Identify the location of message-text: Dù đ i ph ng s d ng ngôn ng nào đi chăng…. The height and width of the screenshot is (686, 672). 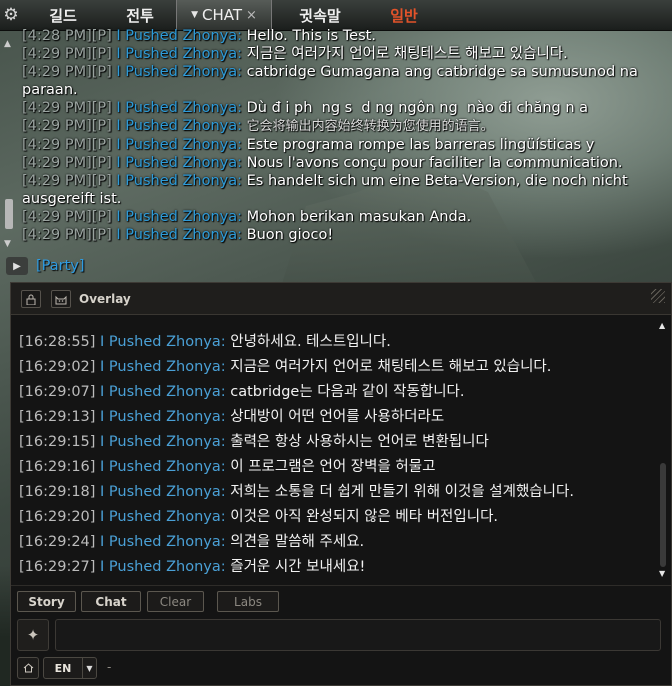
(417, 108).